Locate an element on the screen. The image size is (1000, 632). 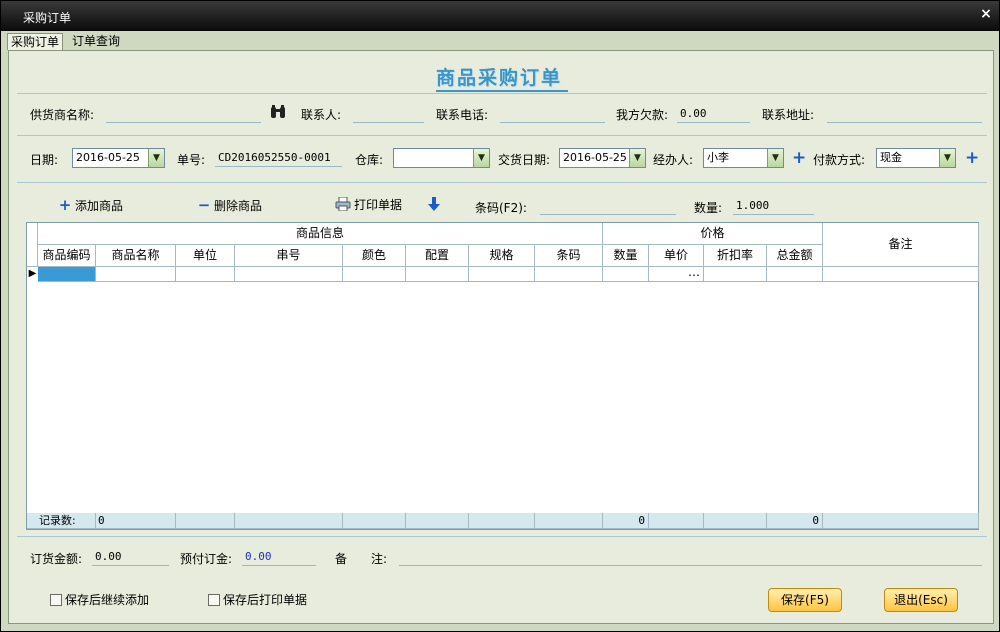
date-picker: 2016-05-25 ▼ is located at coordinates (118, 158).